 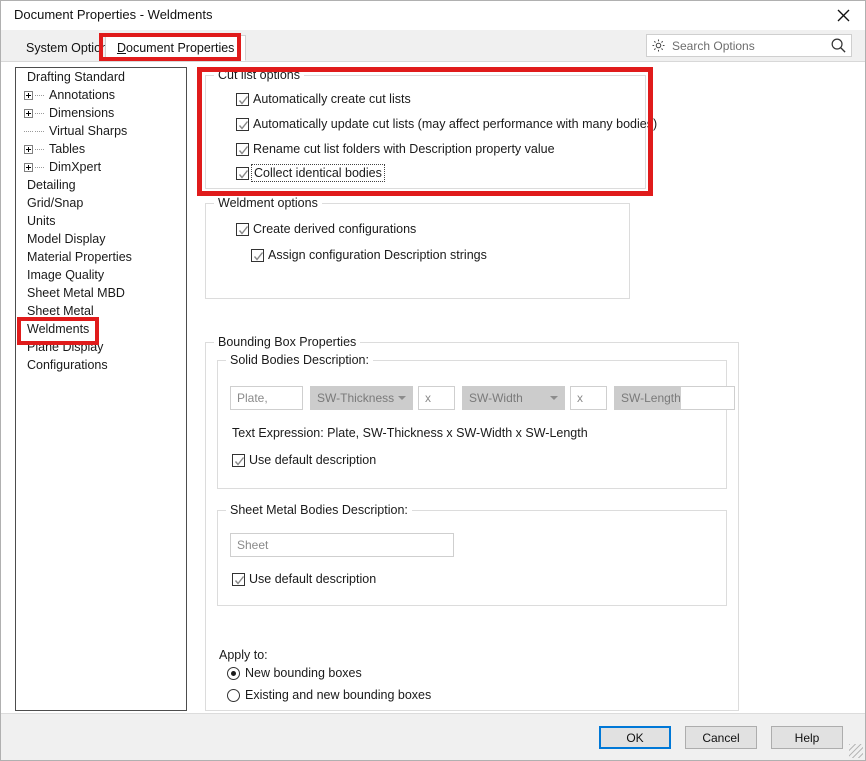 I want to click on search-icon, so click(x=838, y=45).